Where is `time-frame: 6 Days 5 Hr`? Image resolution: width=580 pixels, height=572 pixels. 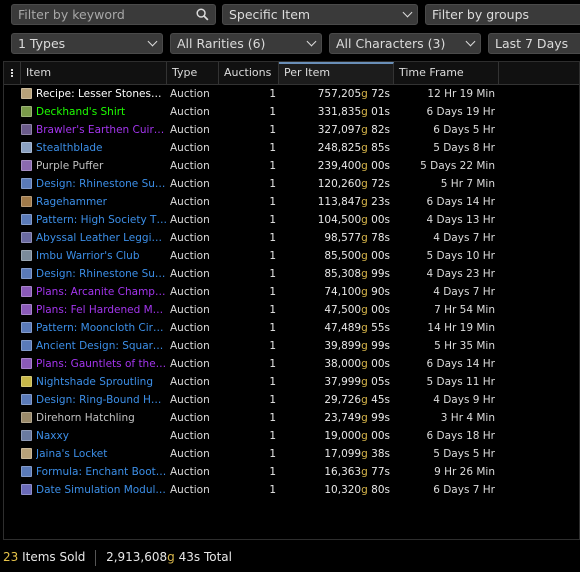 time-frame: 6 Days 5 Hr is located at coordinates (464, 130).